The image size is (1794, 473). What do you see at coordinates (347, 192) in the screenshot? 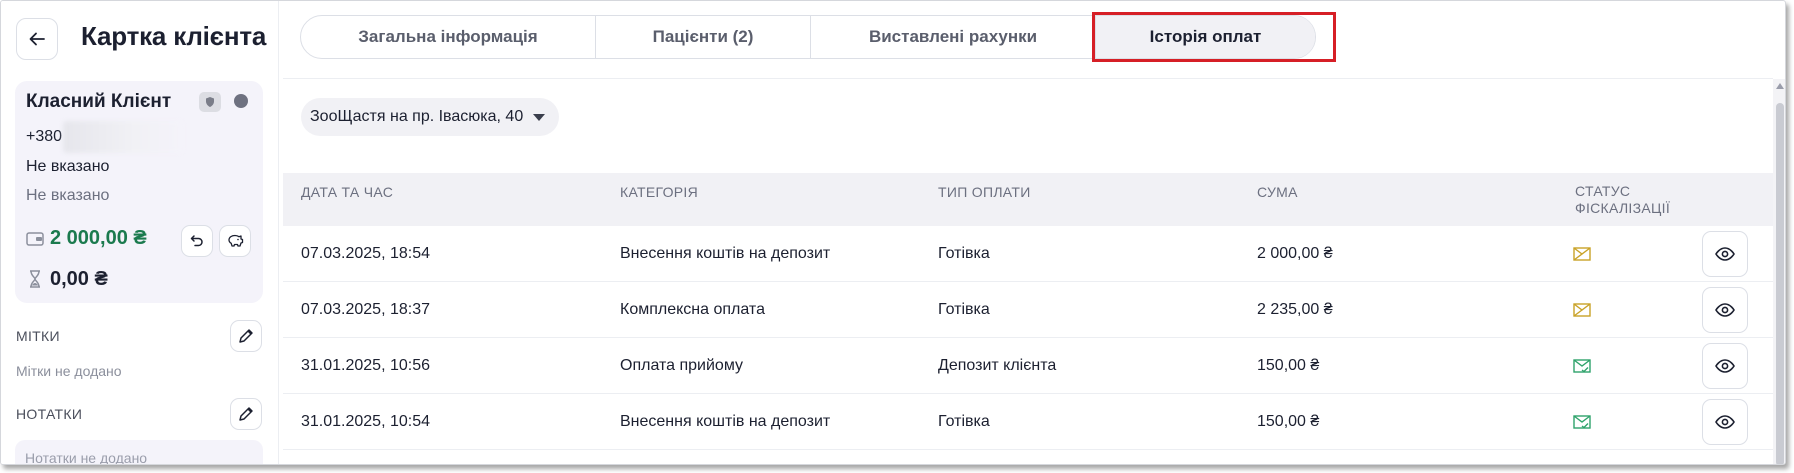
I see `column-datetime: ДАТА ТА ЧАС` at bounding box center [347, 192].